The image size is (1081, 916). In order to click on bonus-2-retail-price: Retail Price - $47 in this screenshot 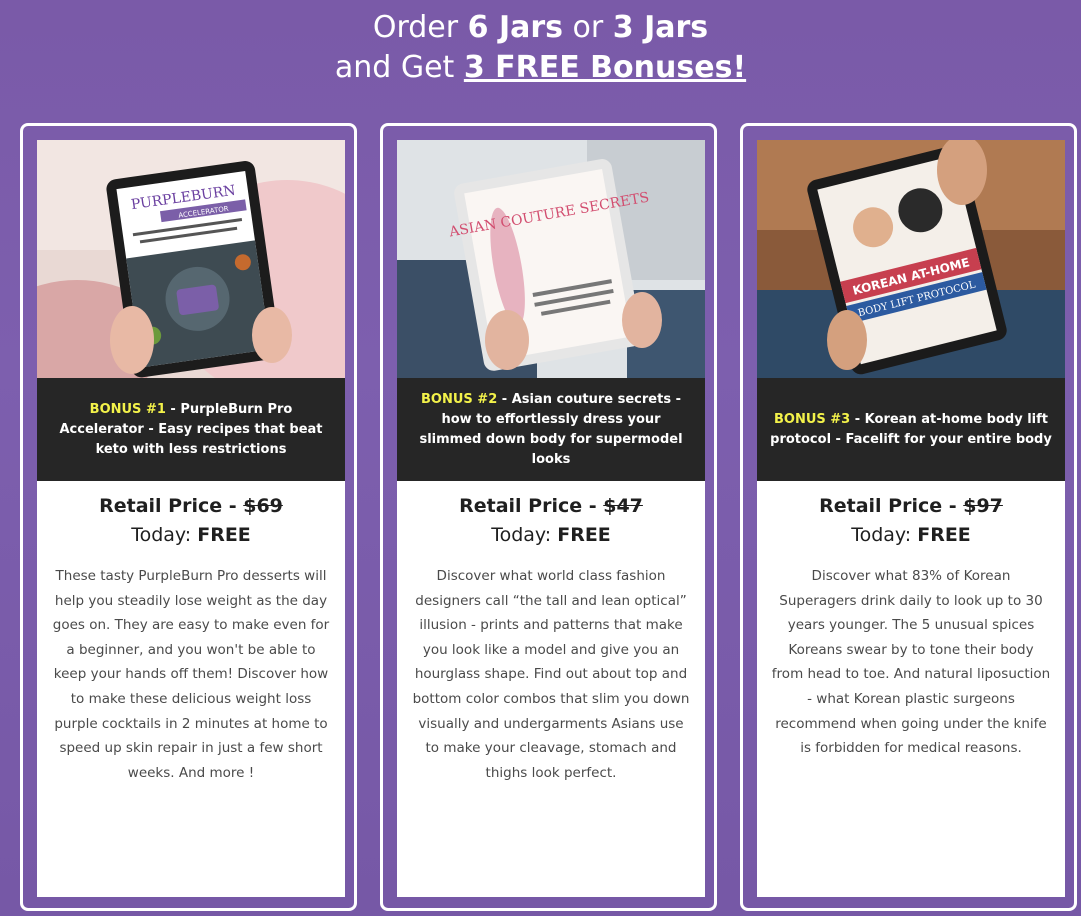, I will do `click(551, 506)`.